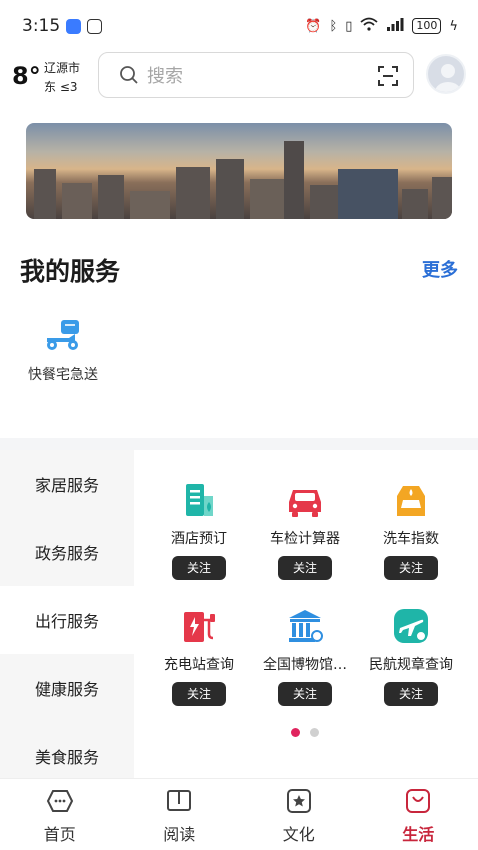 Image resolution: width=478 pixels, height=850 pixels. What do you see at coordinates (395, 26) in the screenshot?
I see `signal-icon` at bounding box center [395, 26].